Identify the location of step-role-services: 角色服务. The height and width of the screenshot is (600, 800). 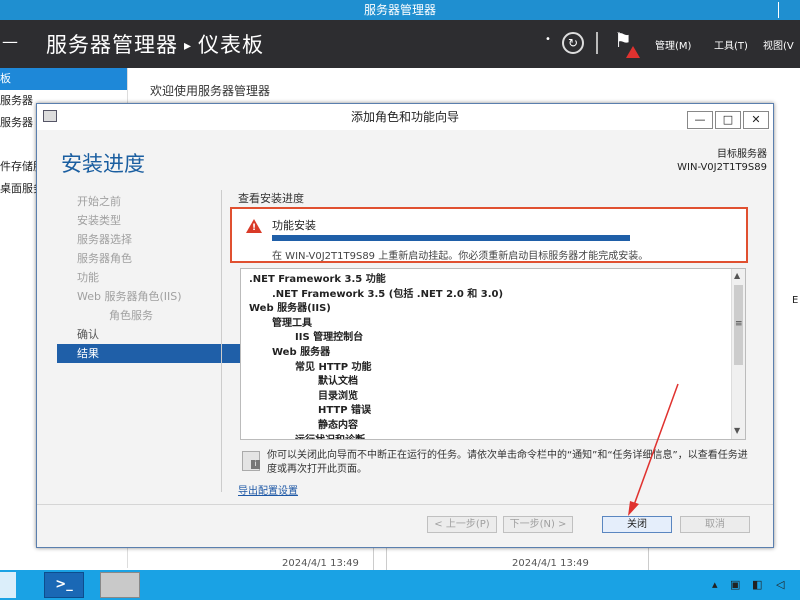
(131, 315).